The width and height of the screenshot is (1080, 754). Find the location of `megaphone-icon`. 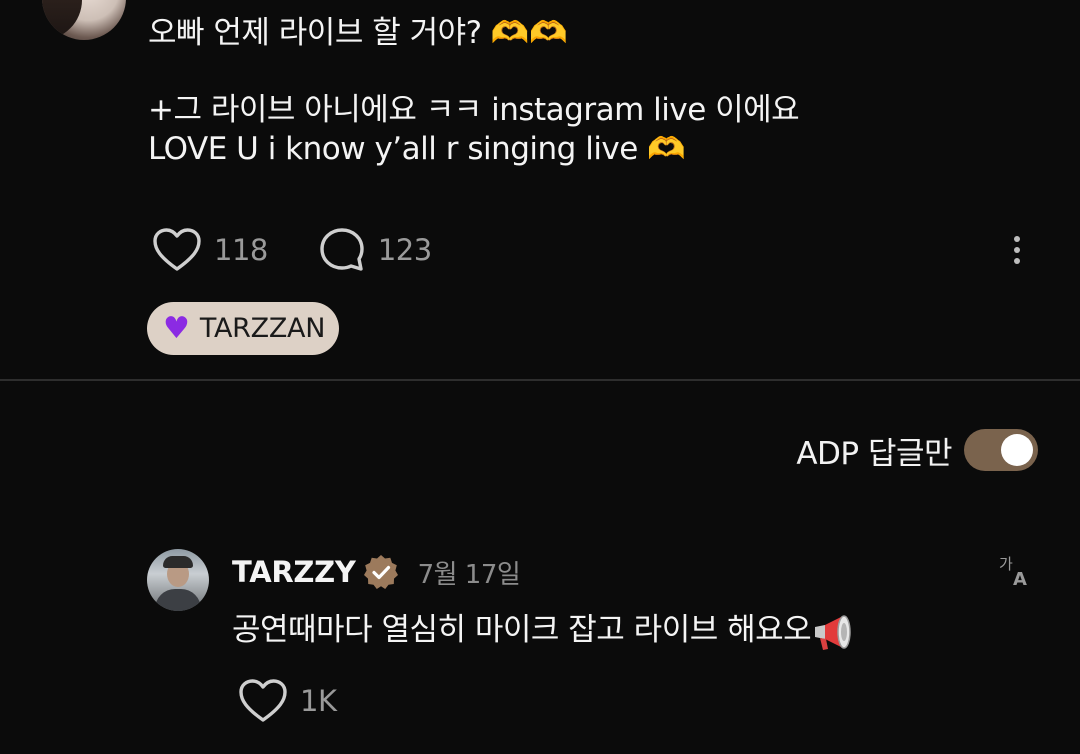

megaphone-icon is located at coordinates (833, 632).